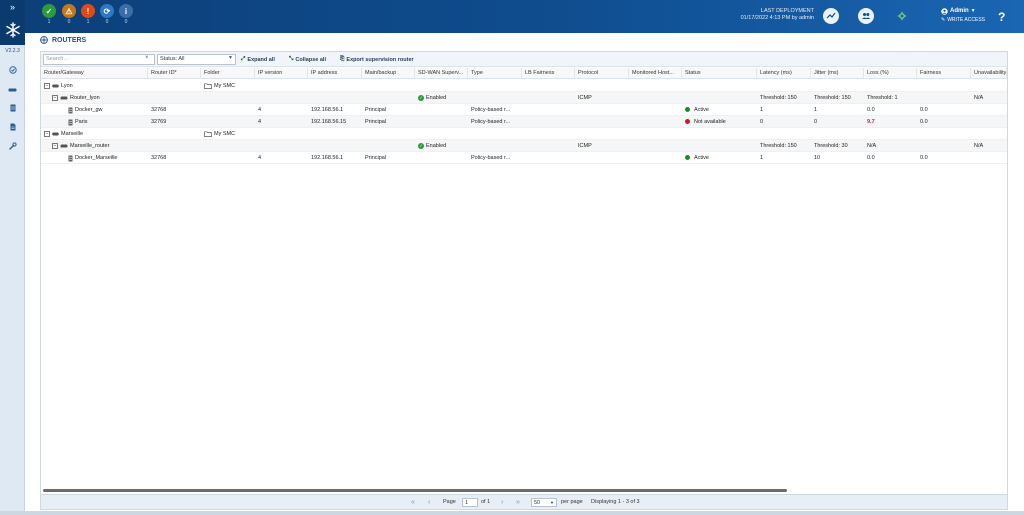  What do you see at coordinates (94, 73) in the screenshot?
I see `column-header: Router/Gateway` at bounding box center [94, 73].